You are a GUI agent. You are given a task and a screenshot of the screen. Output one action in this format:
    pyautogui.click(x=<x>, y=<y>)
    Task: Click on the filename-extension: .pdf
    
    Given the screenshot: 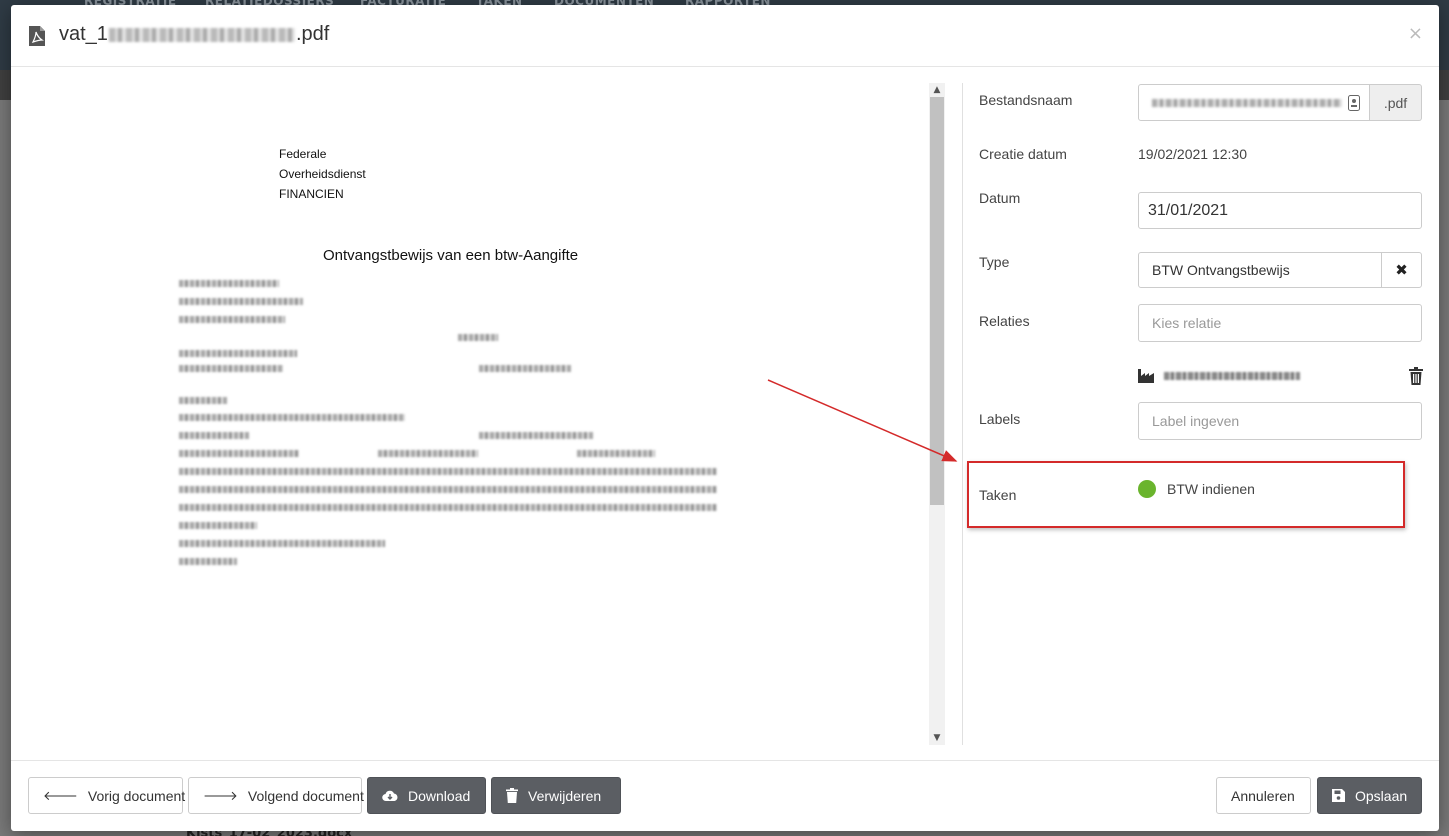 What is the action you would take?
    pyautogui.click(x=1396, y=102)
    